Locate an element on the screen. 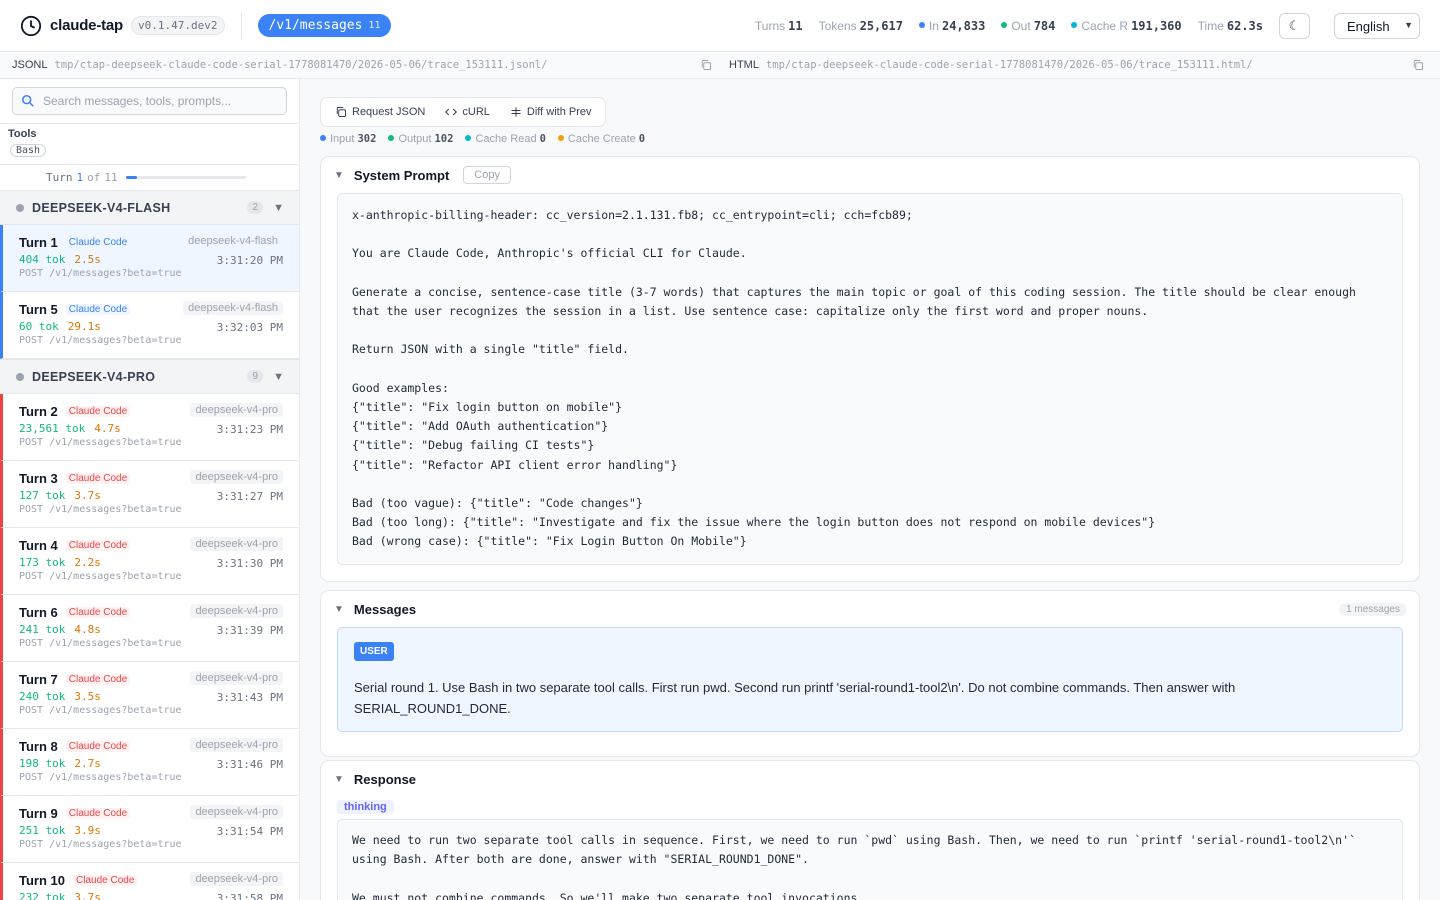 Image resolution: width=1440 pixels, height=900 pixels. group-header: DEEPSEEK-V4-FLASH 2 ▼ is located at coordinates (149, 207).